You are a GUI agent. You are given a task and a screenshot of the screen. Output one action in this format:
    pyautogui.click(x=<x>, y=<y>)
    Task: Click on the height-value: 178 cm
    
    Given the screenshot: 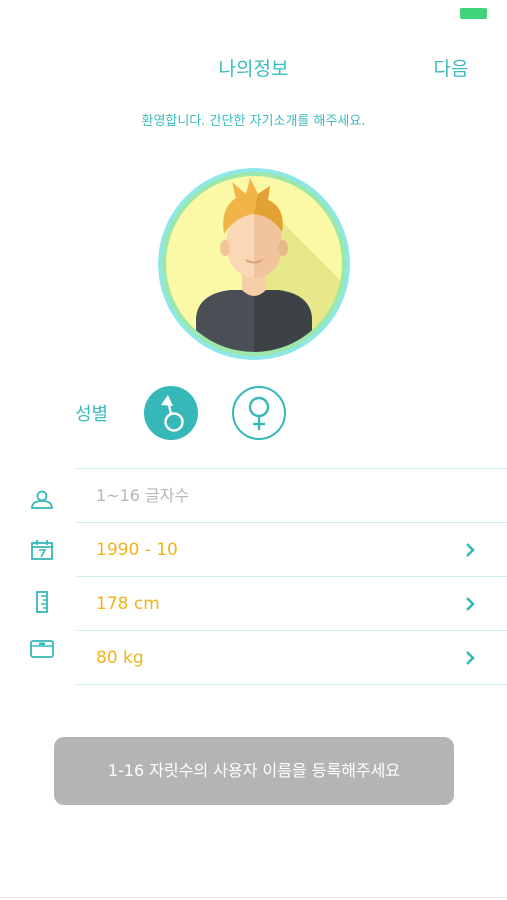 What is the action you would take?
    pyautogui.click(x=128, y=604)
    